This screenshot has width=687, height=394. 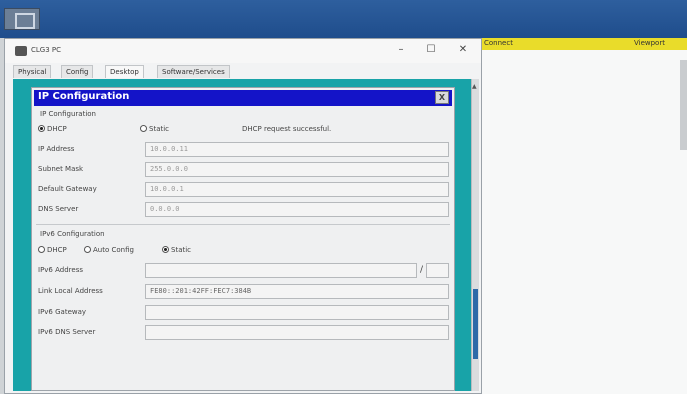 What do you see at coordinates (143, 128) in the screenshot?
I see `static-radio-indicator` at bounding box center [143, 128].